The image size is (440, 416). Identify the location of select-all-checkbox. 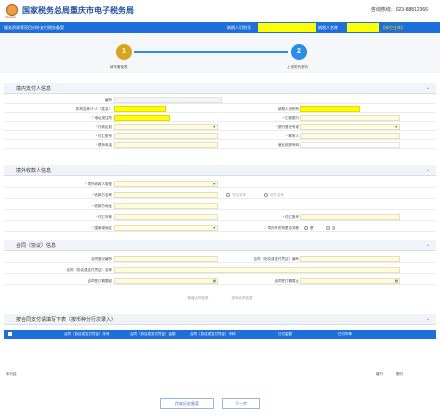
(10, 334).